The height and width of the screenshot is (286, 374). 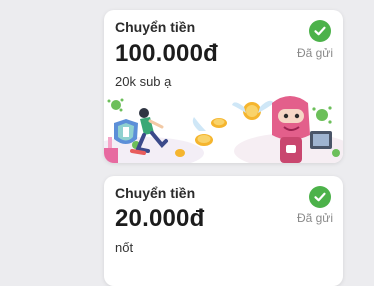 What do you see at coordinates (160, 218) in the screenshot?
I see `transfer-amount: 20.000đ` at bounding box center [160, 218].